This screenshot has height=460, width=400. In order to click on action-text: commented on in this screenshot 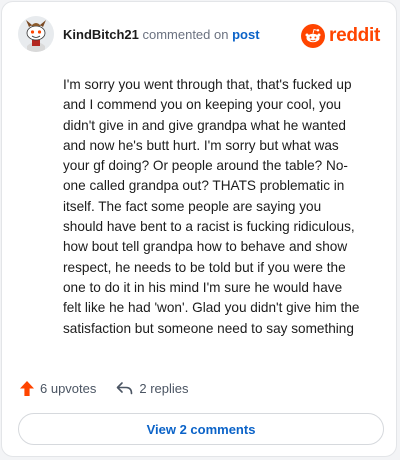, I will do `click(185, 34)`.